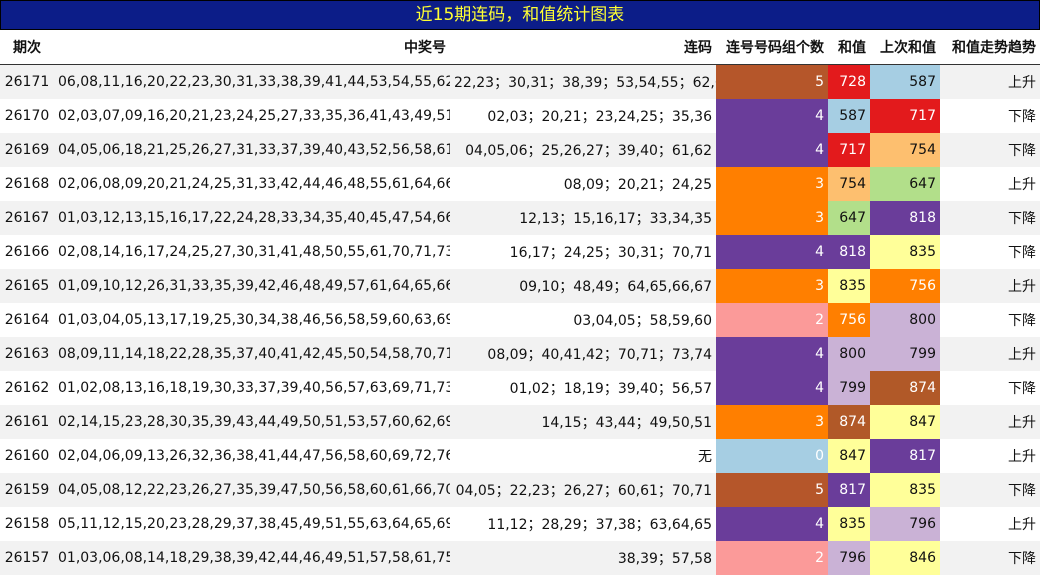 The image size is (1040, 575). I want to click on cell-group-count: 0, so click(772, 456).